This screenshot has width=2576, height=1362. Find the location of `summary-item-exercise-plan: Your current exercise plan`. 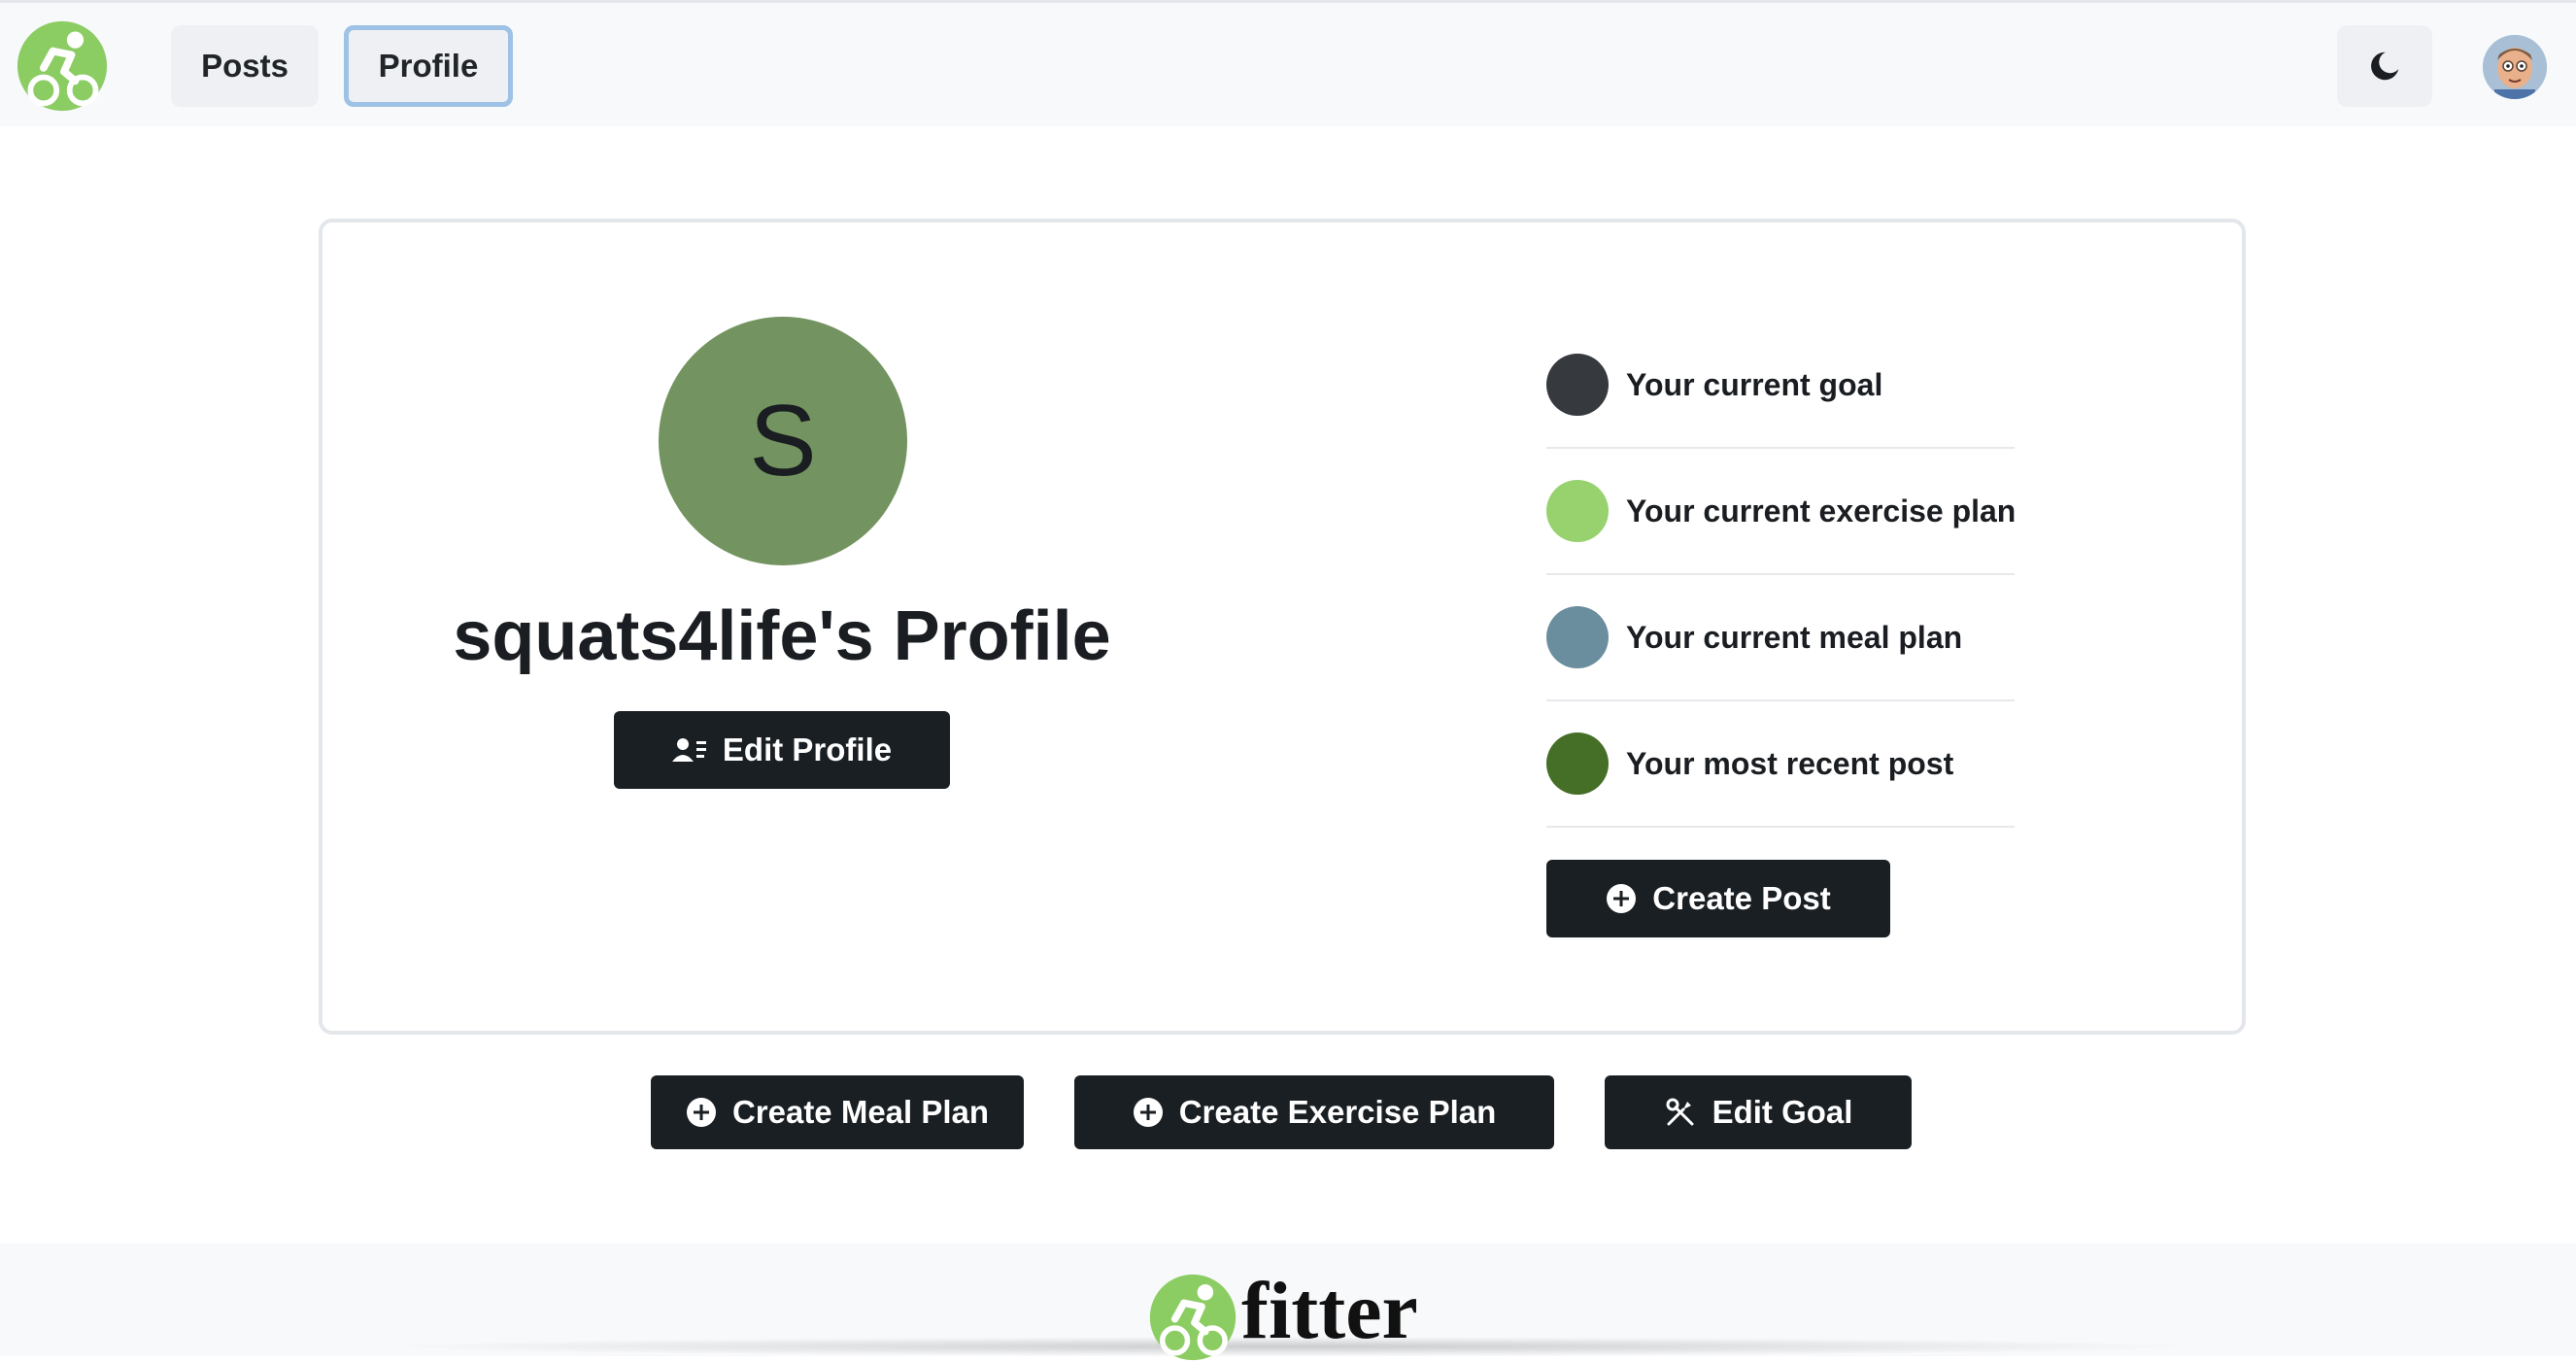

summary-item-exercise-plan: Your current exercise plan is located at coordinates (1781, 512).